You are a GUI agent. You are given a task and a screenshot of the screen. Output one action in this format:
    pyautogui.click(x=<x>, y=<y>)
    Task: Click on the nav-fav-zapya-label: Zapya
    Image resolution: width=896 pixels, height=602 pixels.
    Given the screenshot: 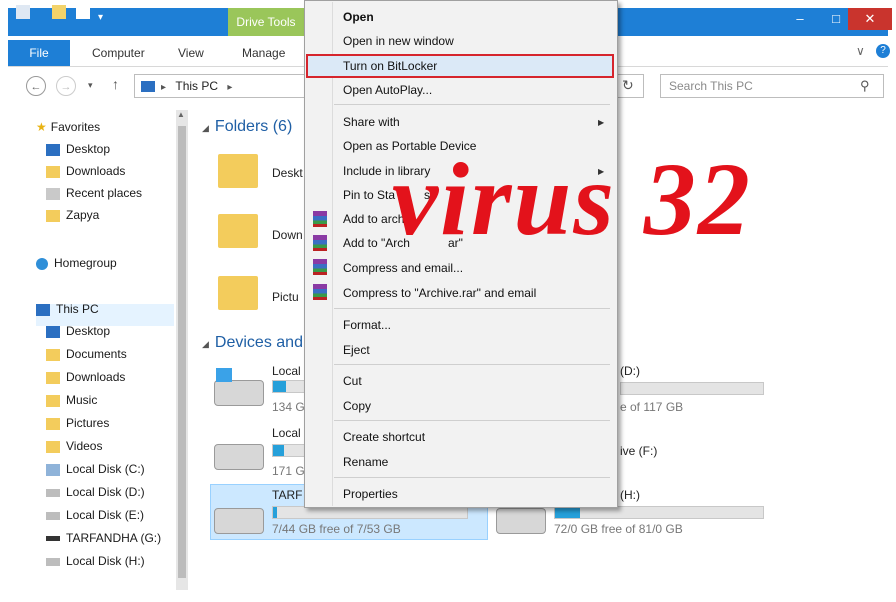 What is the action you would take?
    pyautogui.click(x=83, y=215)
    